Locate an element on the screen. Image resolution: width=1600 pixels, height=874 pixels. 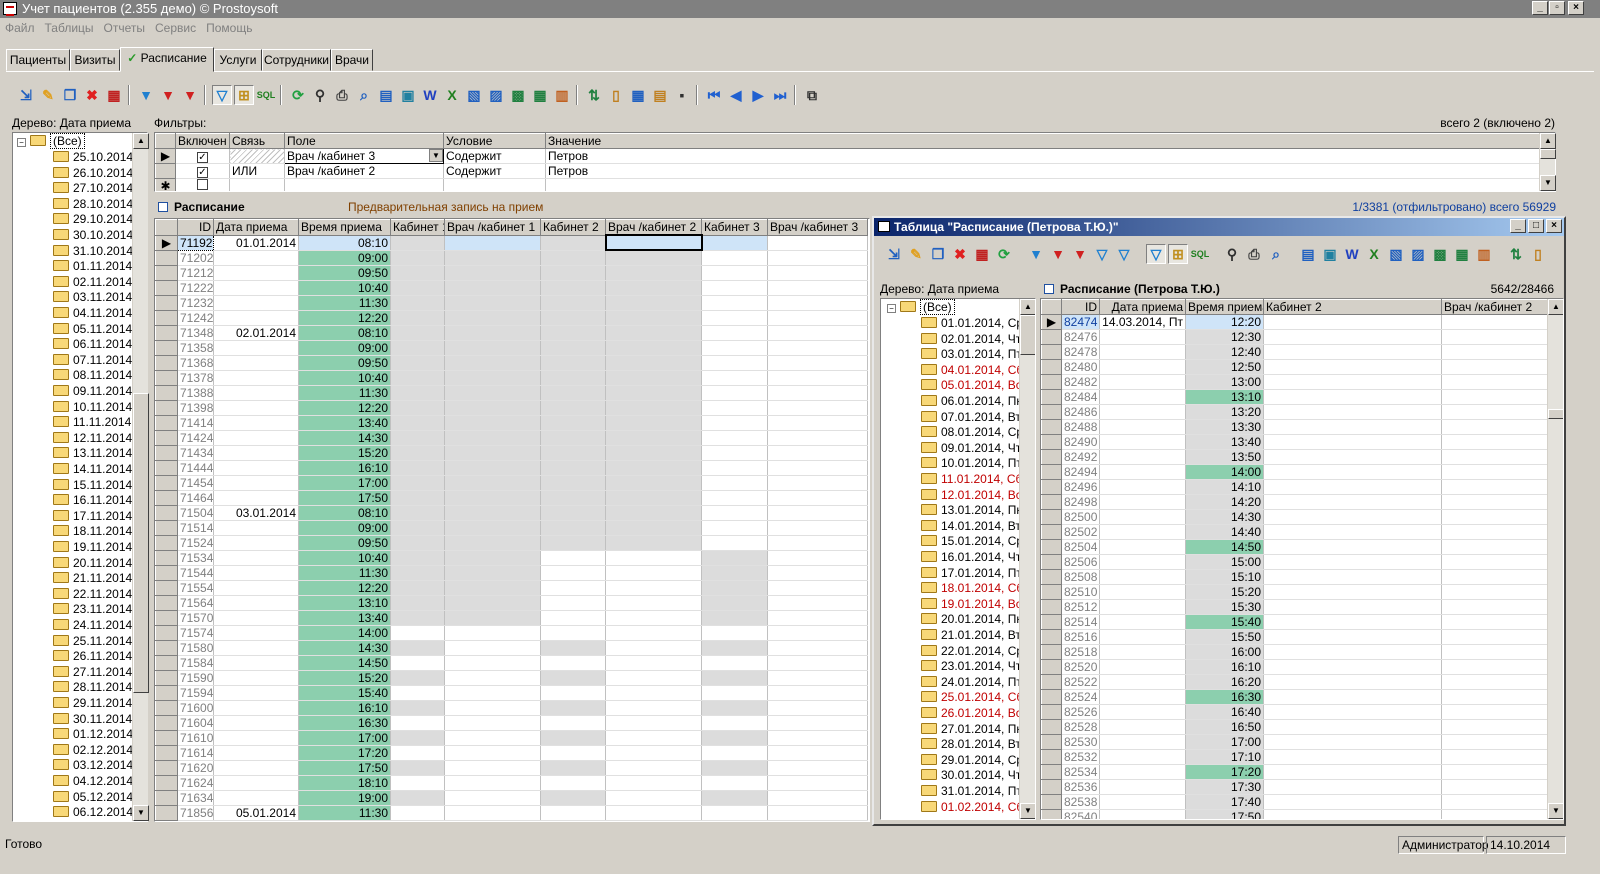
preview-icon: ⌕ is located at coordinates (364, 95).